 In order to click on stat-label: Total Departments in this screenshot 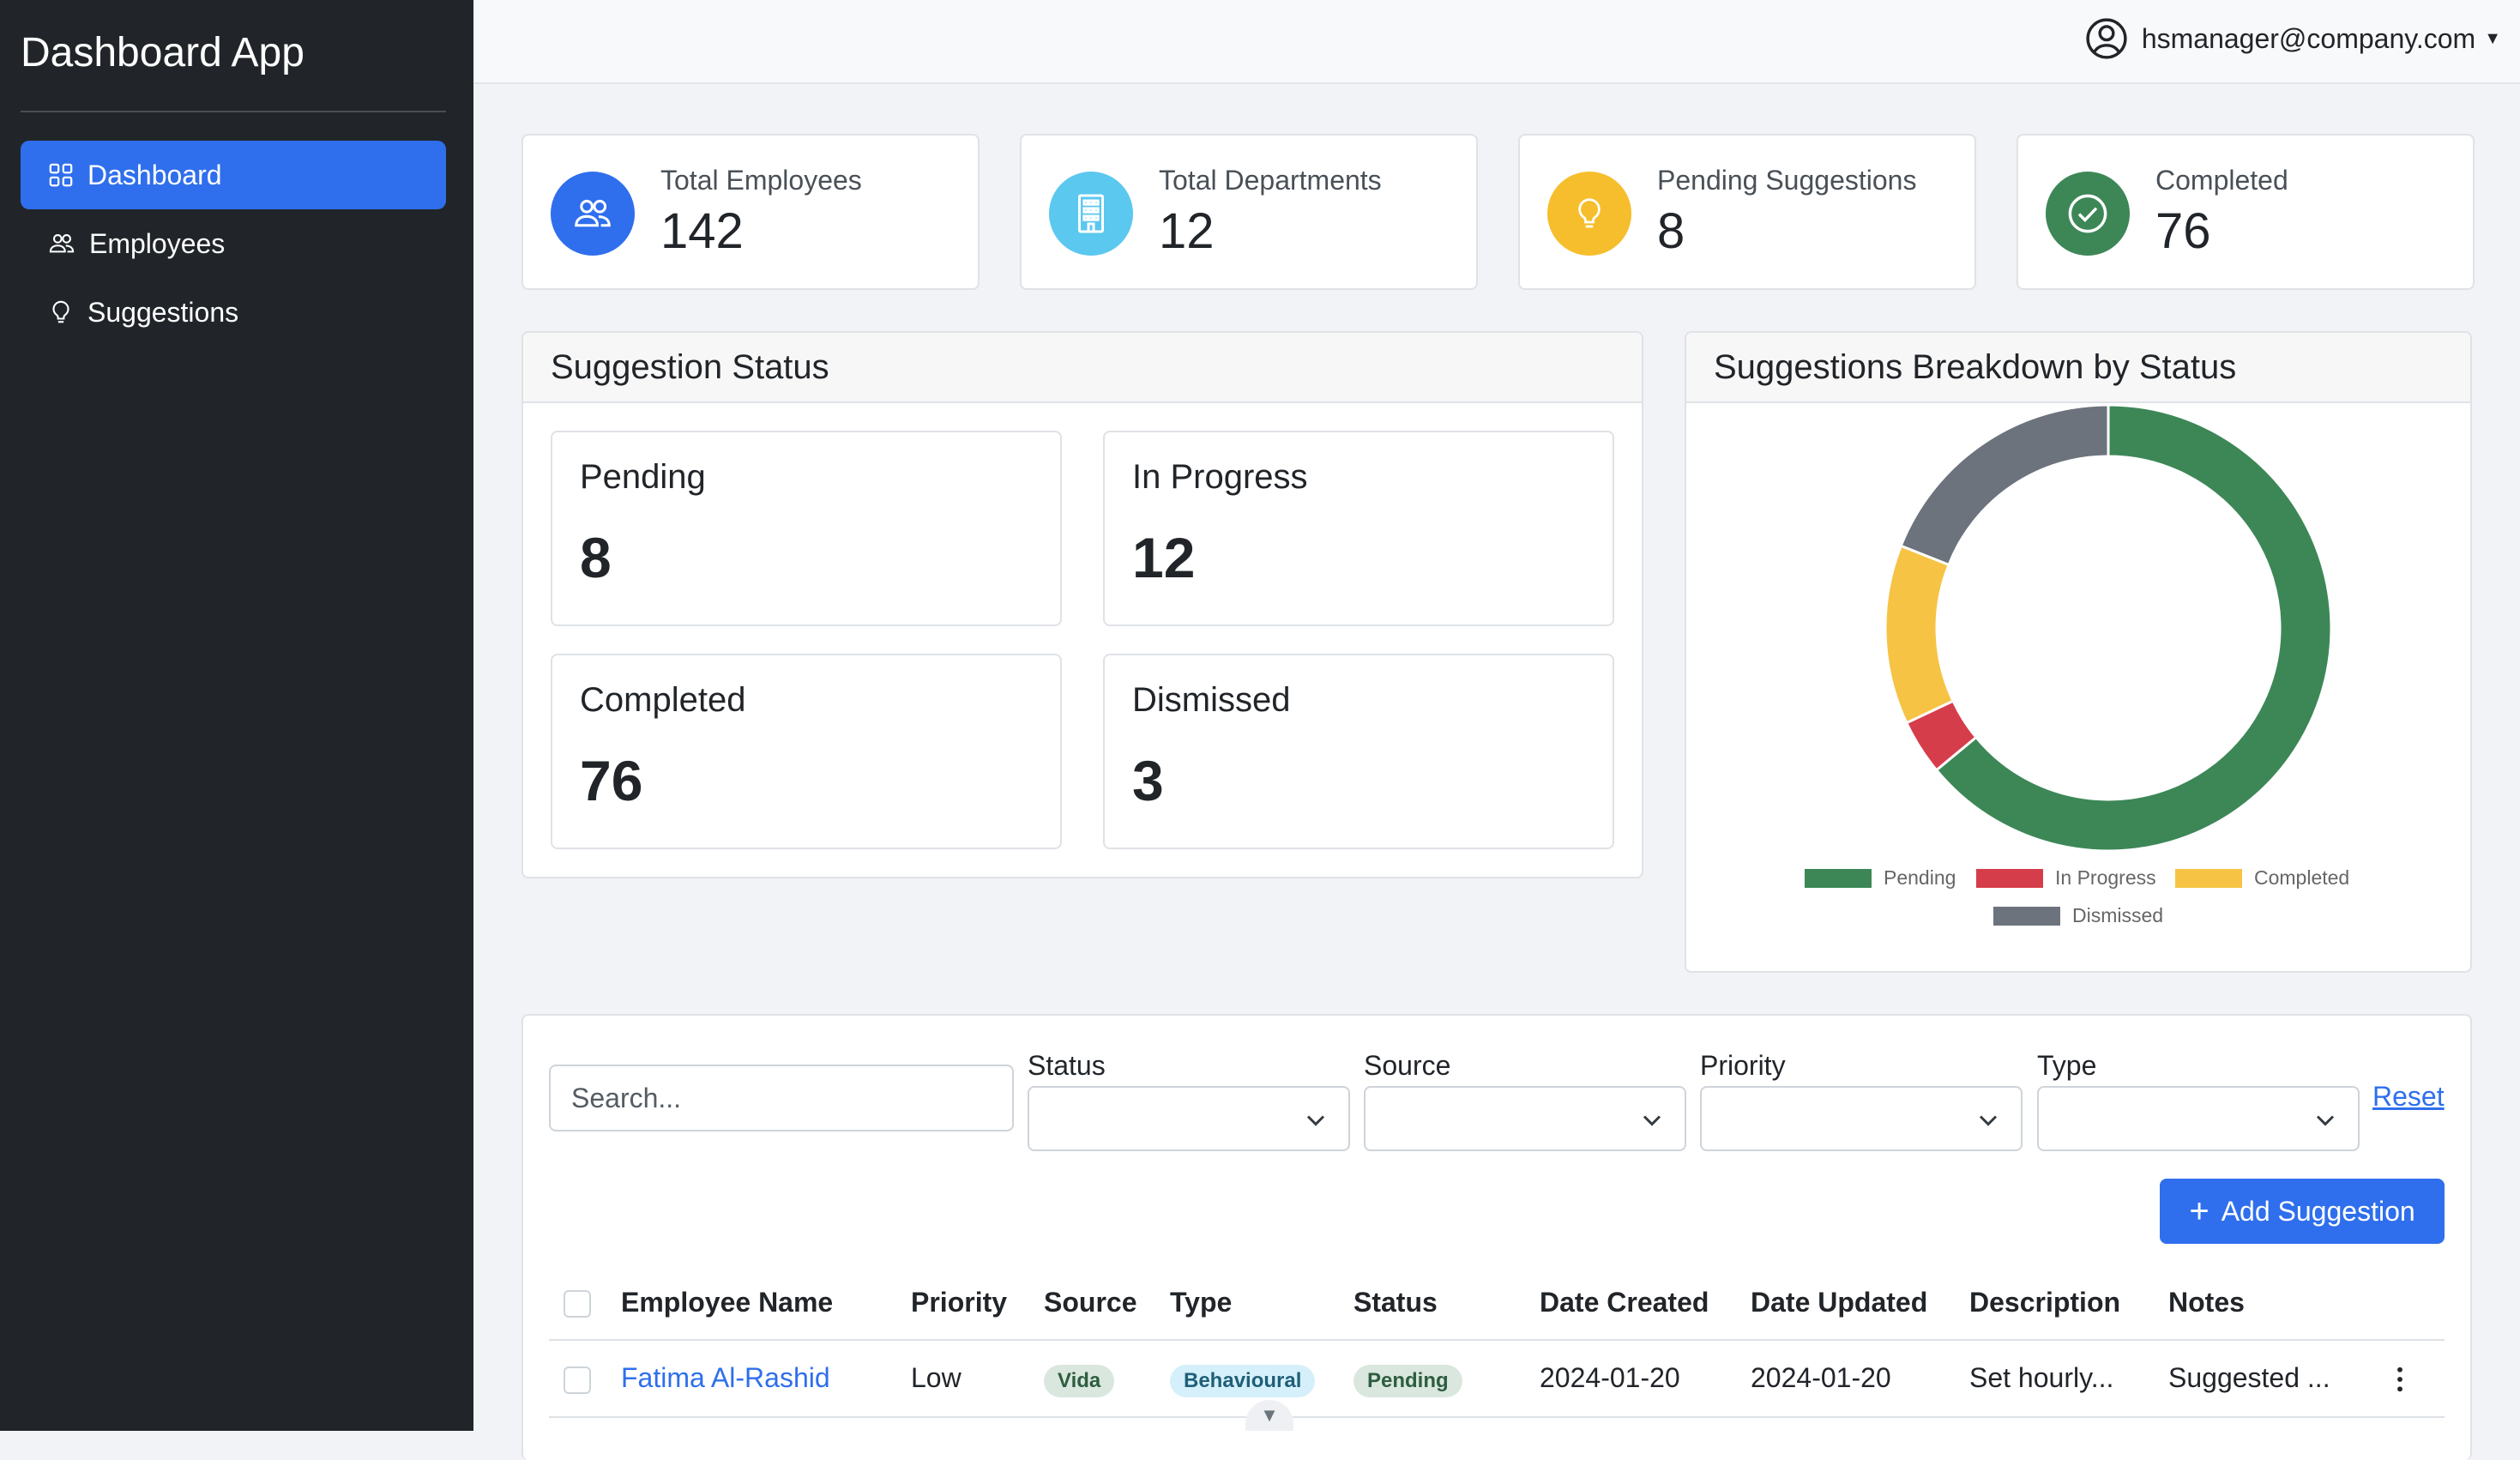, I will do `click(1270, 181)`.